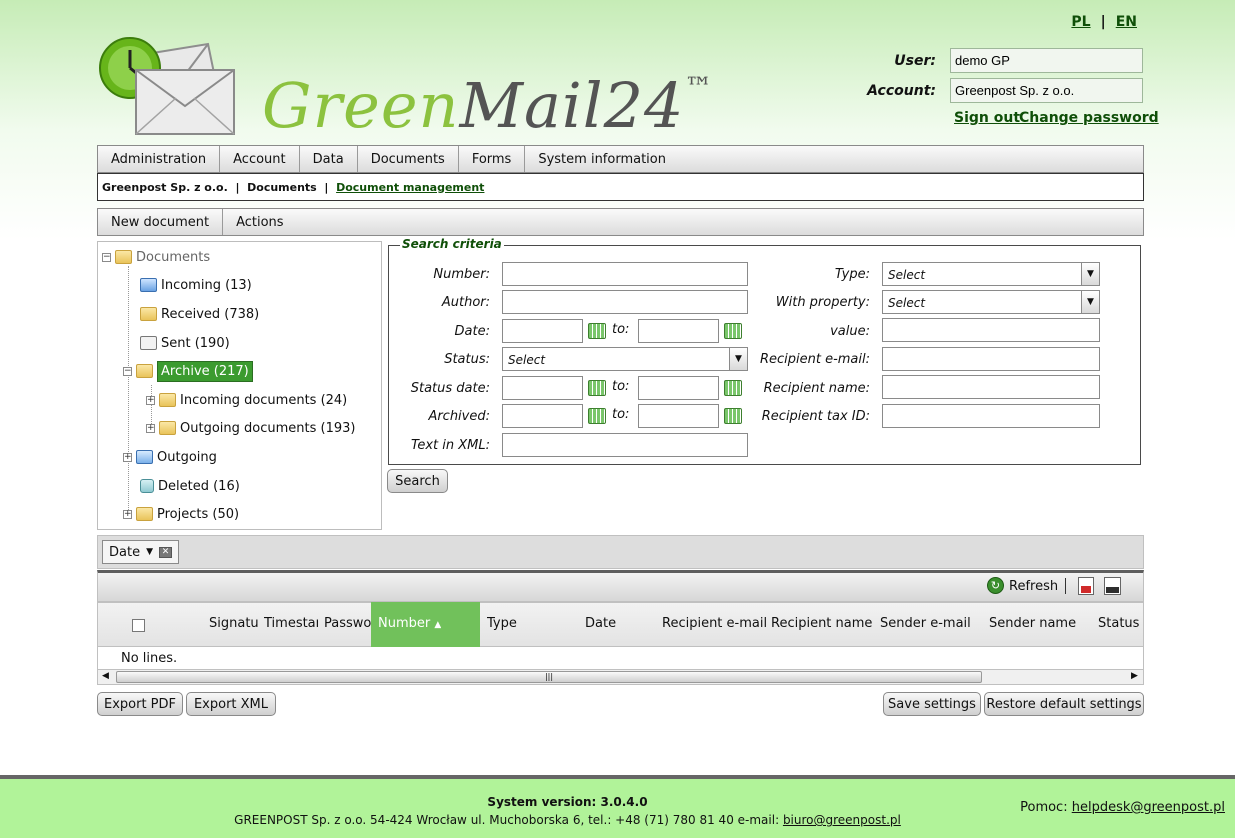  What do you see at coordinates (1112, 586) in the screenshot?
I see `csv-export-icon` at bounding box center [1112, 586].